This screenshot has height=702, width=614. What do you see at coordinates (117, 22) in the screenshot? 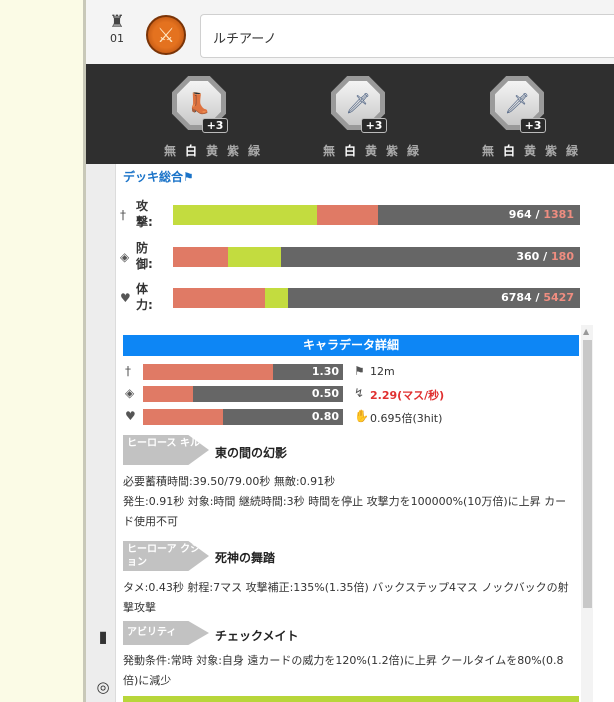
I see `hero-figure-icon: ♜` at bounding box center [117, 22].